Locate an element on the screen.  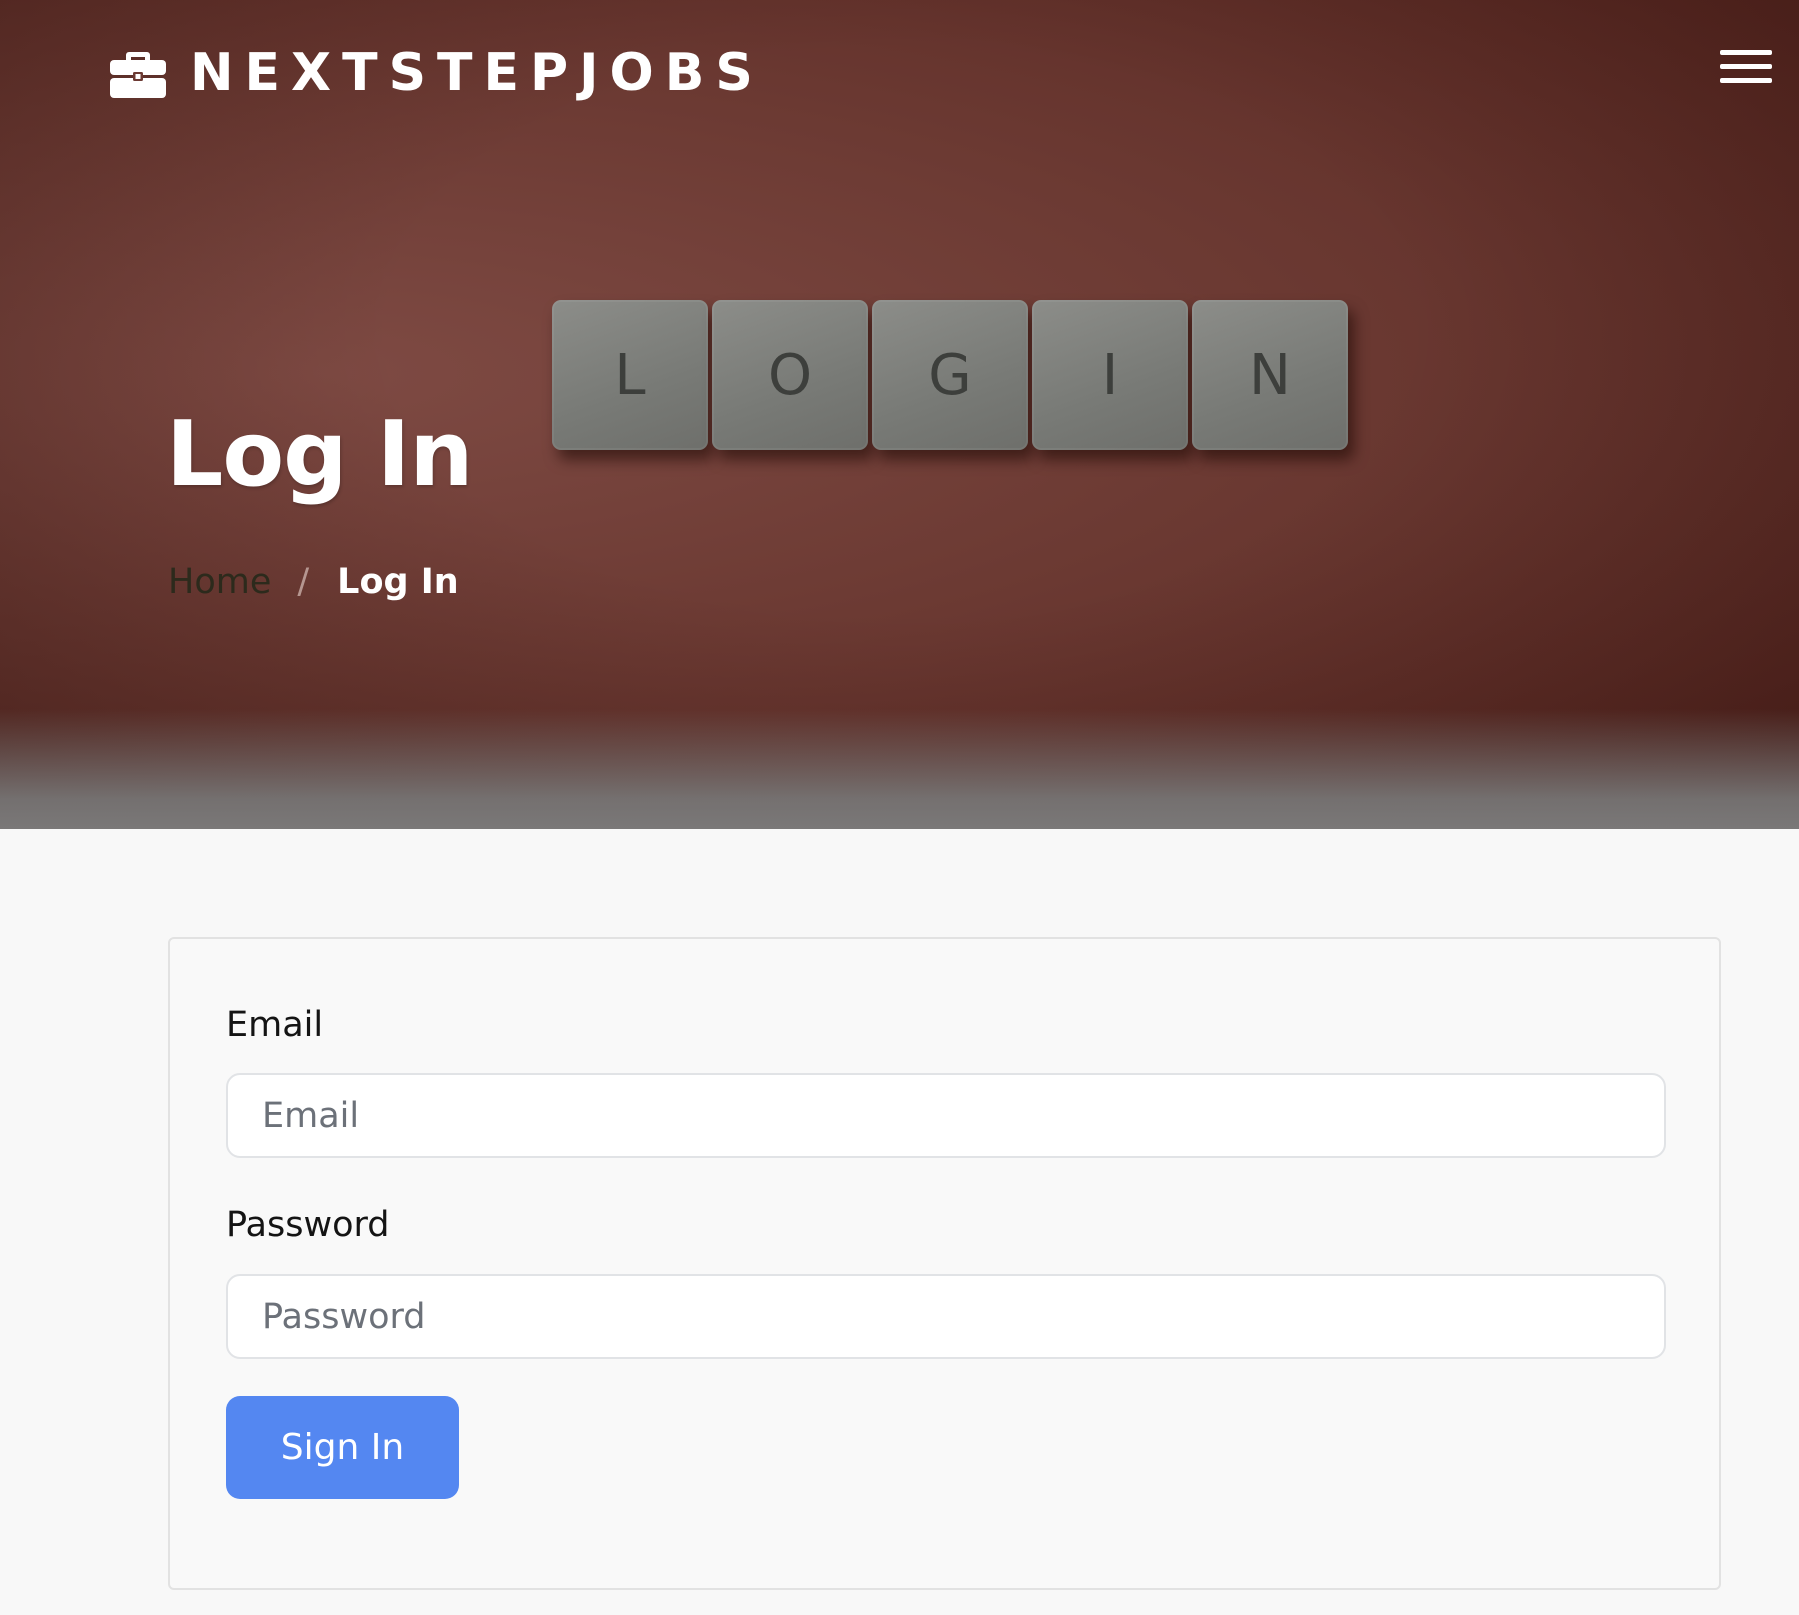
breadcrumb: Home / Log In is located at coordinates (313, 582).